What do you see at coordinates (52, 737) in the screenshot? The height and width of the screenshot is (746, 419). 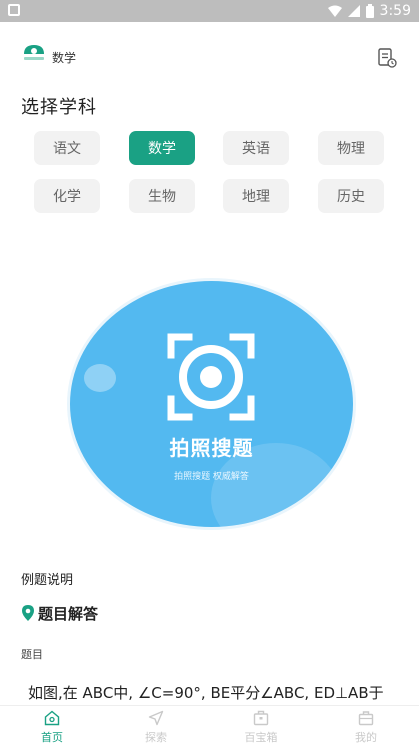 I see `tab-home-label: 首页` at bounding box center [52, 737].